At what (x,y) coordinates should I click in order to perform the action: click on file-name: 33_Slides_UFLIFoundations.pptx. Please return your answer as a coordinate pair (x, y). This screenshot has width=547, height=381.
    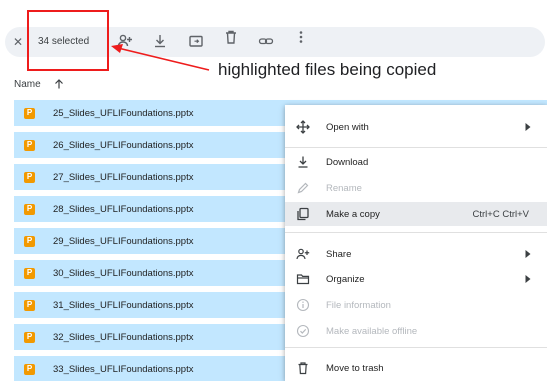
    Looking at the image, I should click on (123, 369).